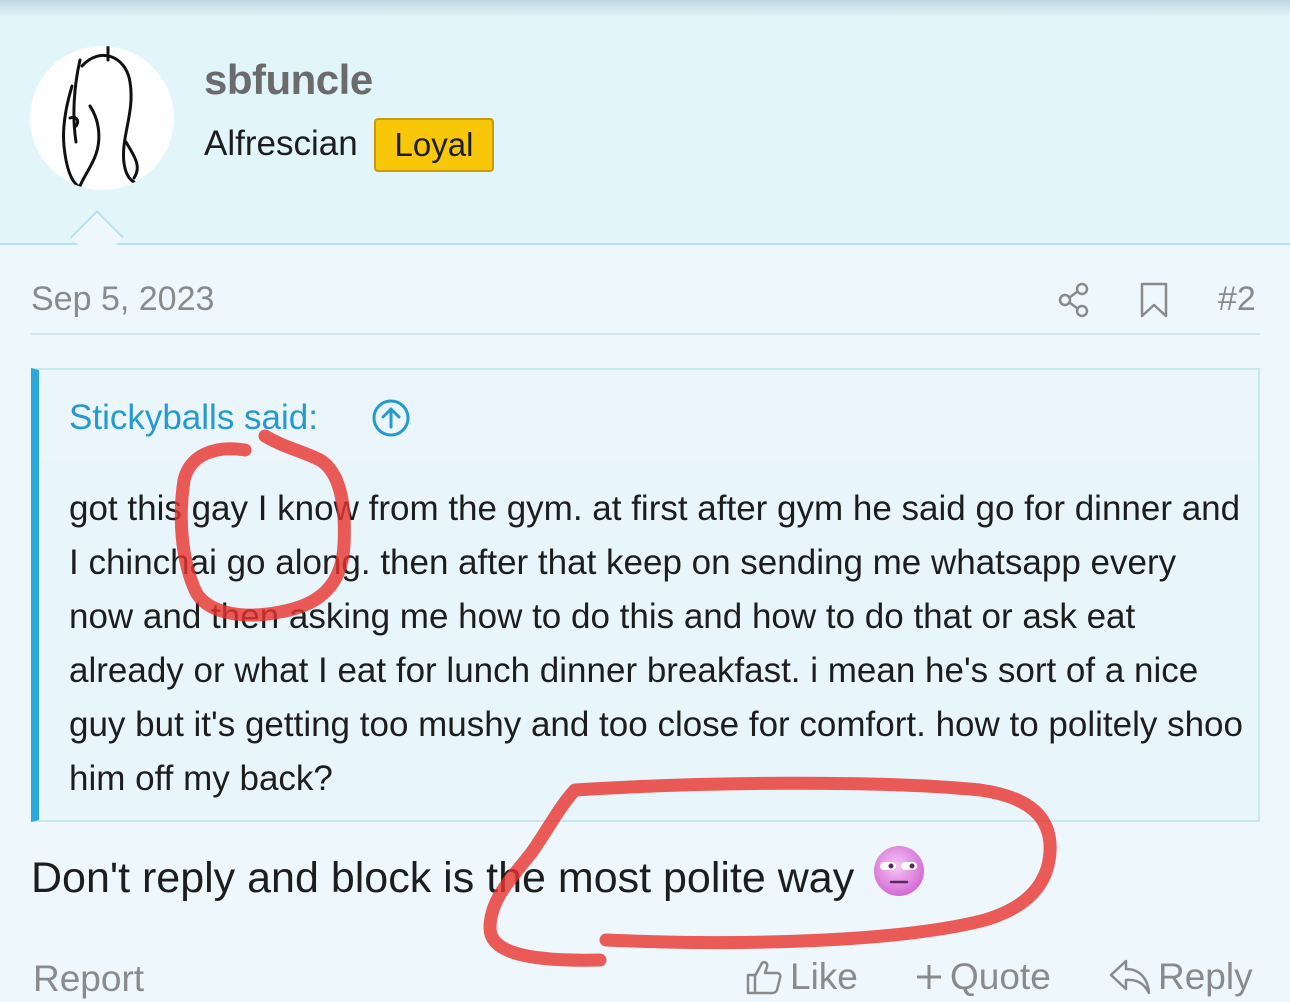 This screenshot has width=1290, height=1002. Describe the element at coordinates (1154, 302) in the screenshot. I see `bookmark-icon` at that location.